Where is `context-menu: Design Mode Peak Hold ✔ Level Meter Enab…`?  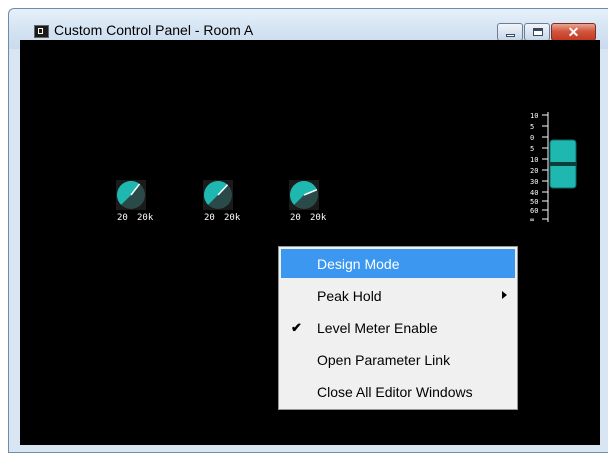 context-menu: Design Mode Peak Hold ✔ Level Meter Enab… is located at coordinates (398, 328).